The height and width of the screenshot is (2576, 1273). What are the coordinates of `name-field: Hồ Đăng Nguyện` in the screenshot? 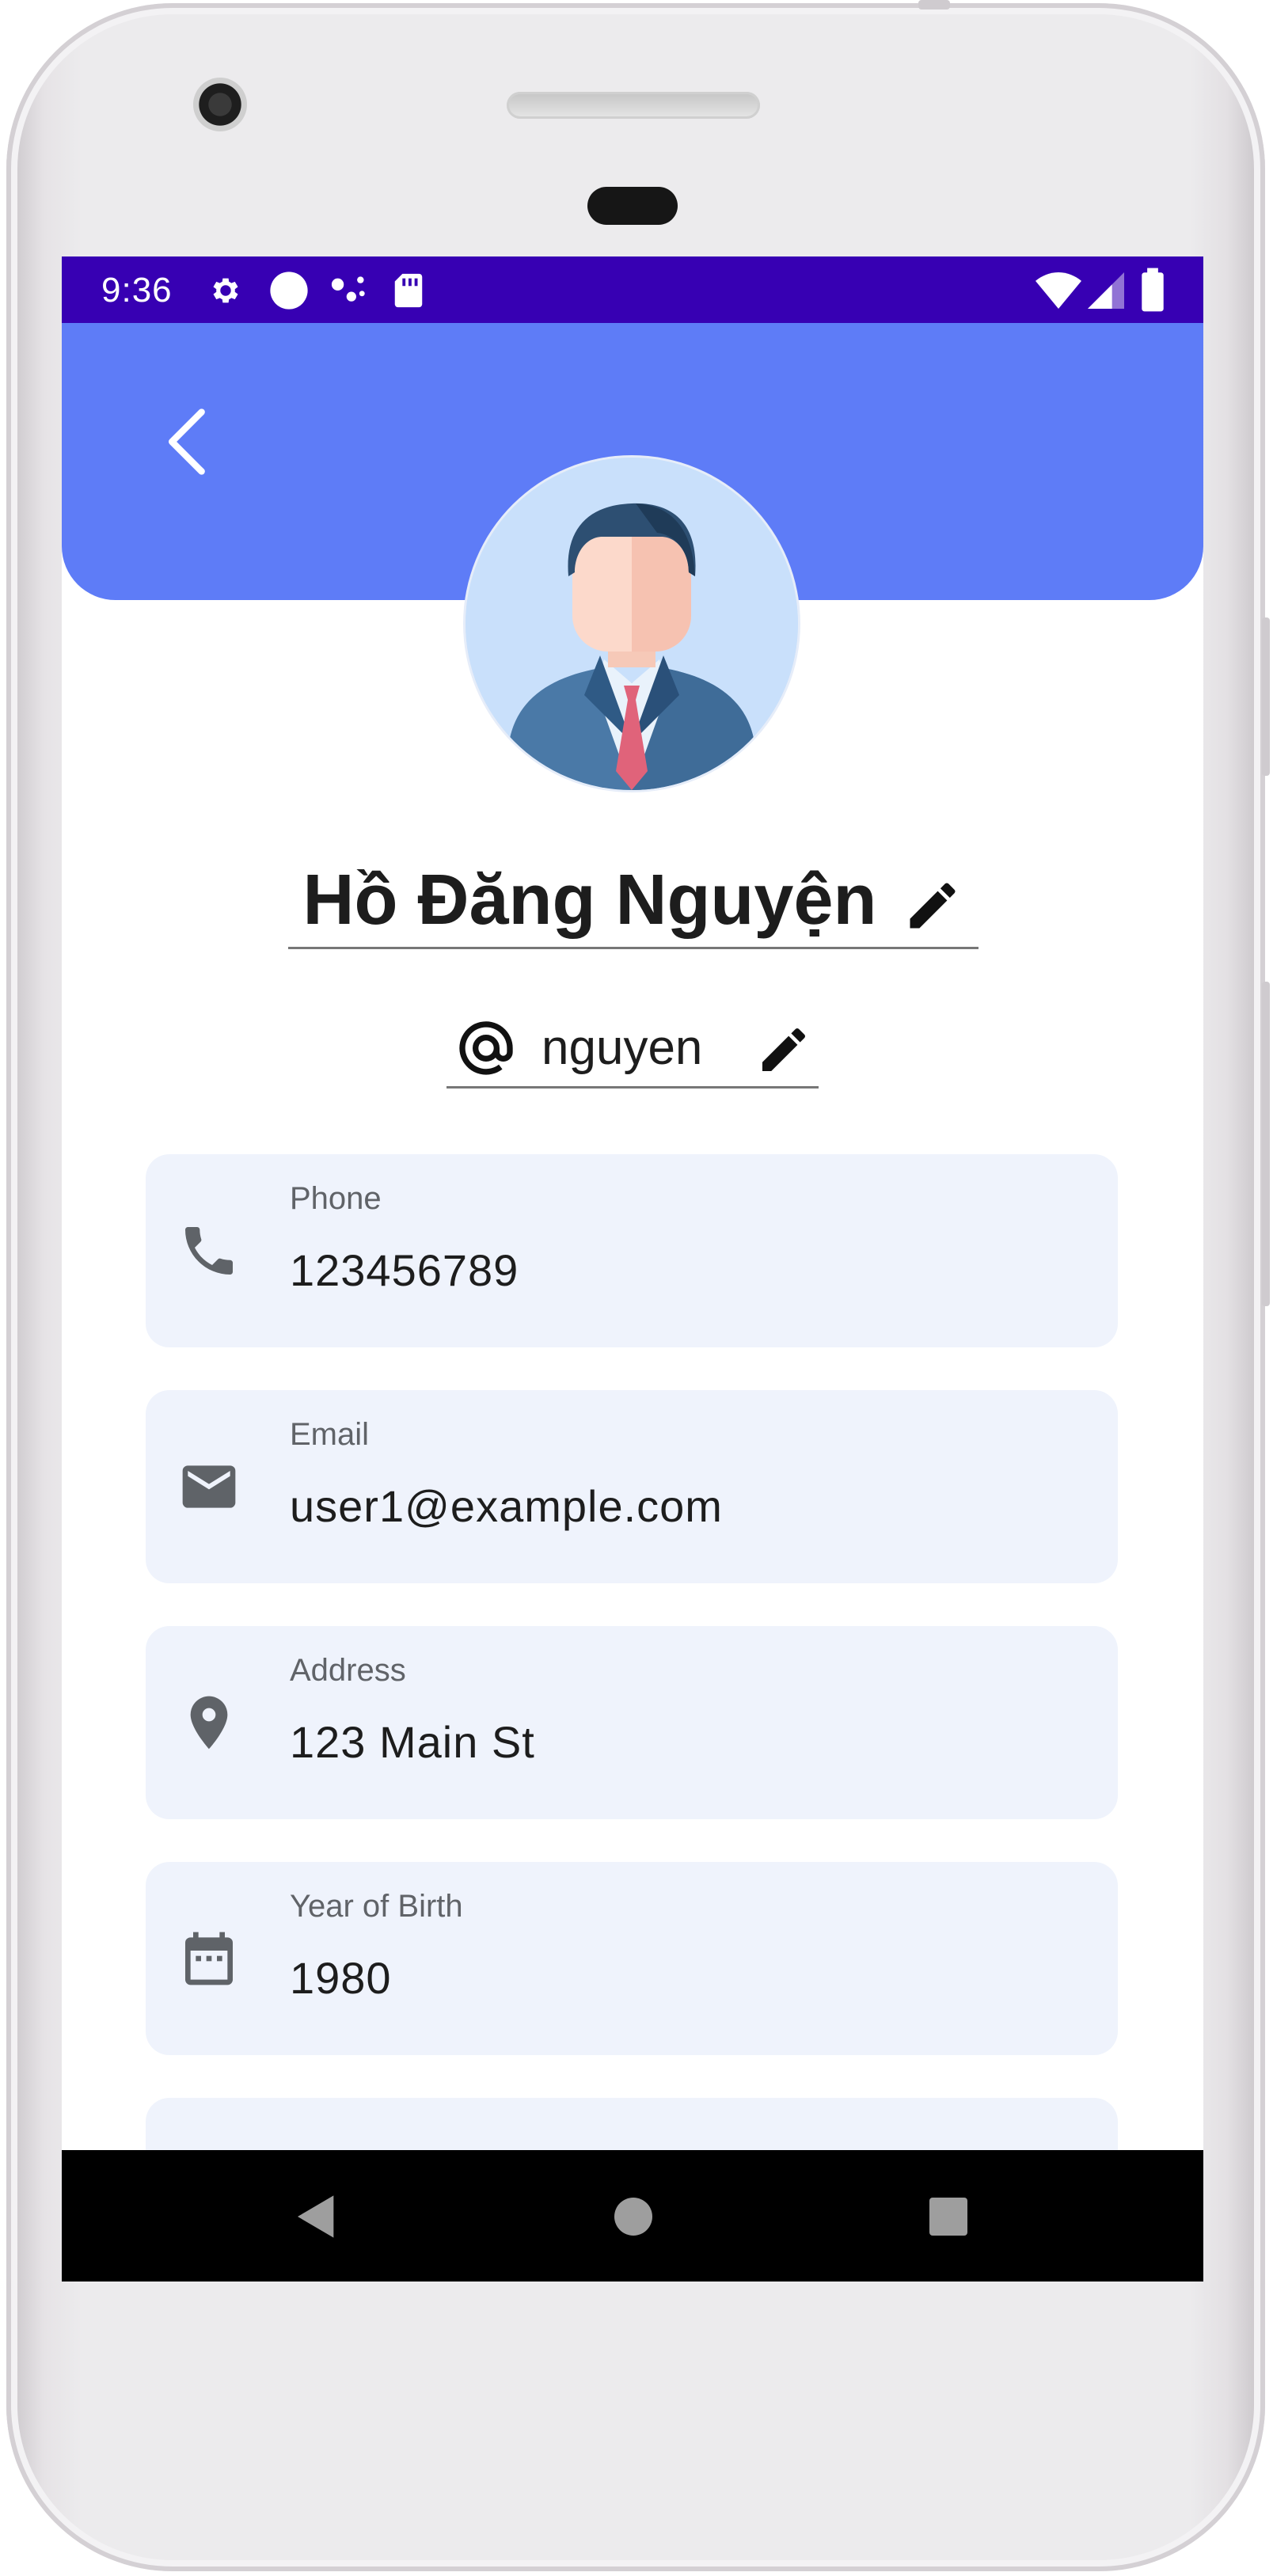 It's located at (633, 900).